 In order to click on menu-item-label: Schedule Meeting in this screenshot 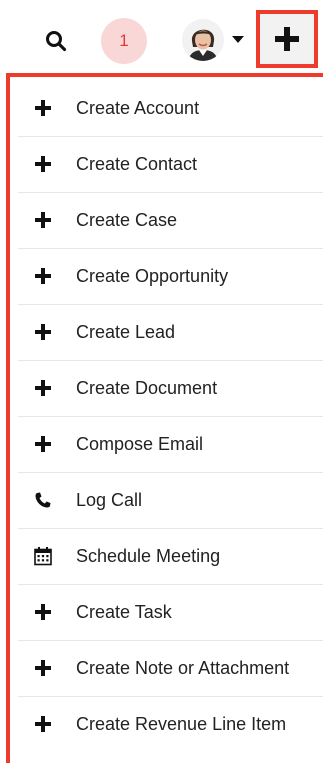, I will do `click(148, 555)`.